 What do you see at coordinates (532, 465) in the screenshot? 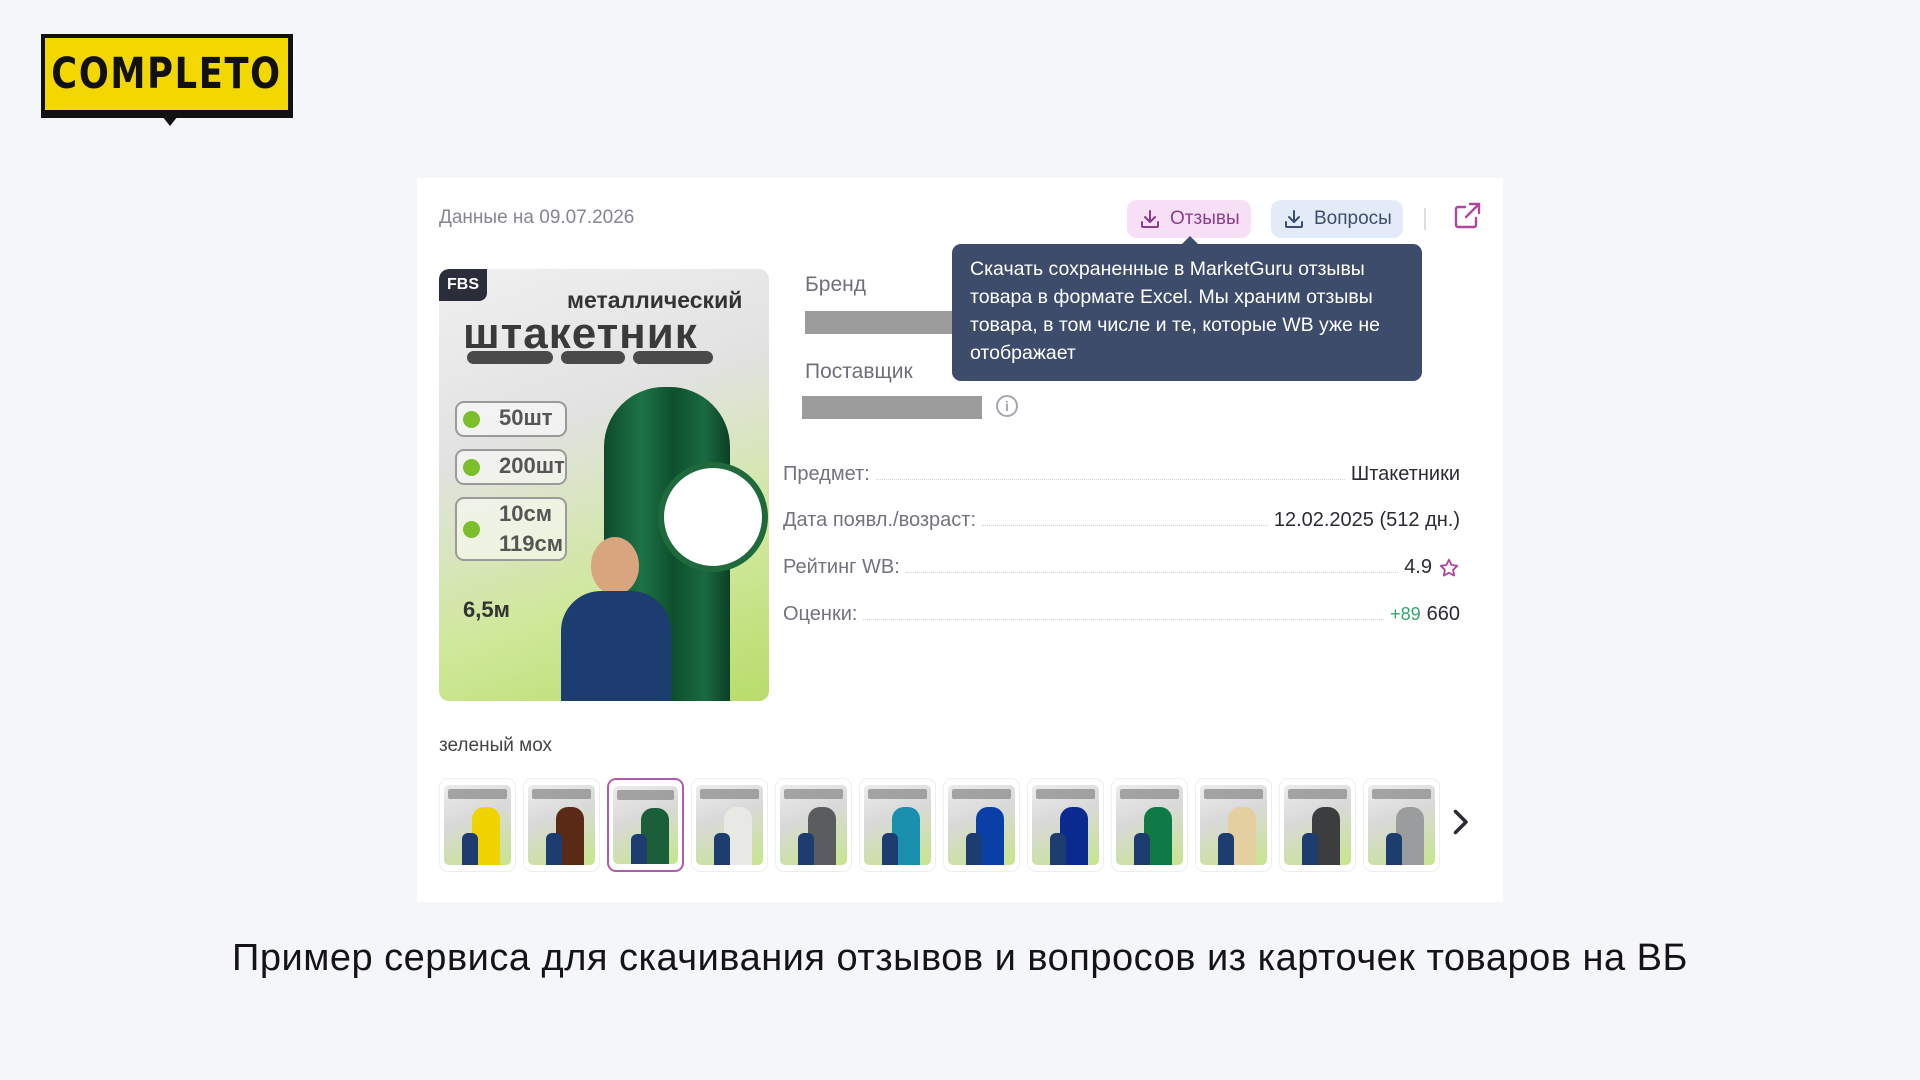
I see `badge-text: 200шт` at bounding box center [532, 465].